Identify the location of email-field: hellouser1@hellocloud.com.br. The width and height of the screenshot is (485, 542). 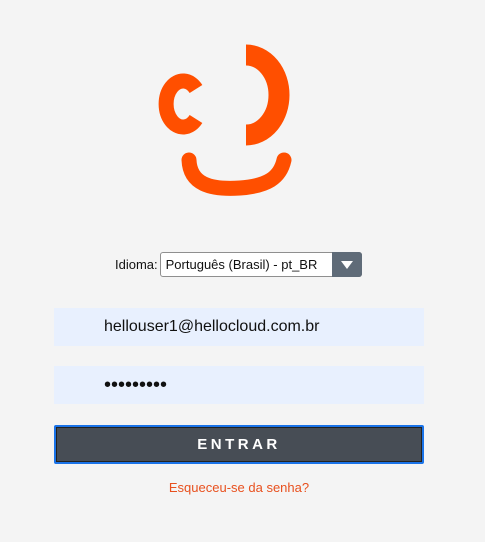
(239, 327).